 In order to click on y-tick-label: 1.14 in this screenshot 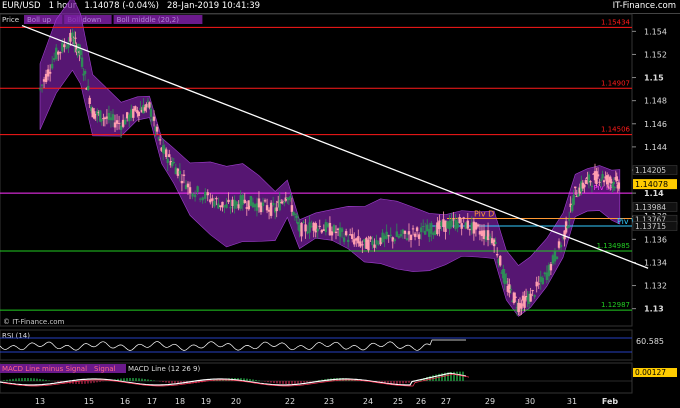, I will do `click(654, 193)`.